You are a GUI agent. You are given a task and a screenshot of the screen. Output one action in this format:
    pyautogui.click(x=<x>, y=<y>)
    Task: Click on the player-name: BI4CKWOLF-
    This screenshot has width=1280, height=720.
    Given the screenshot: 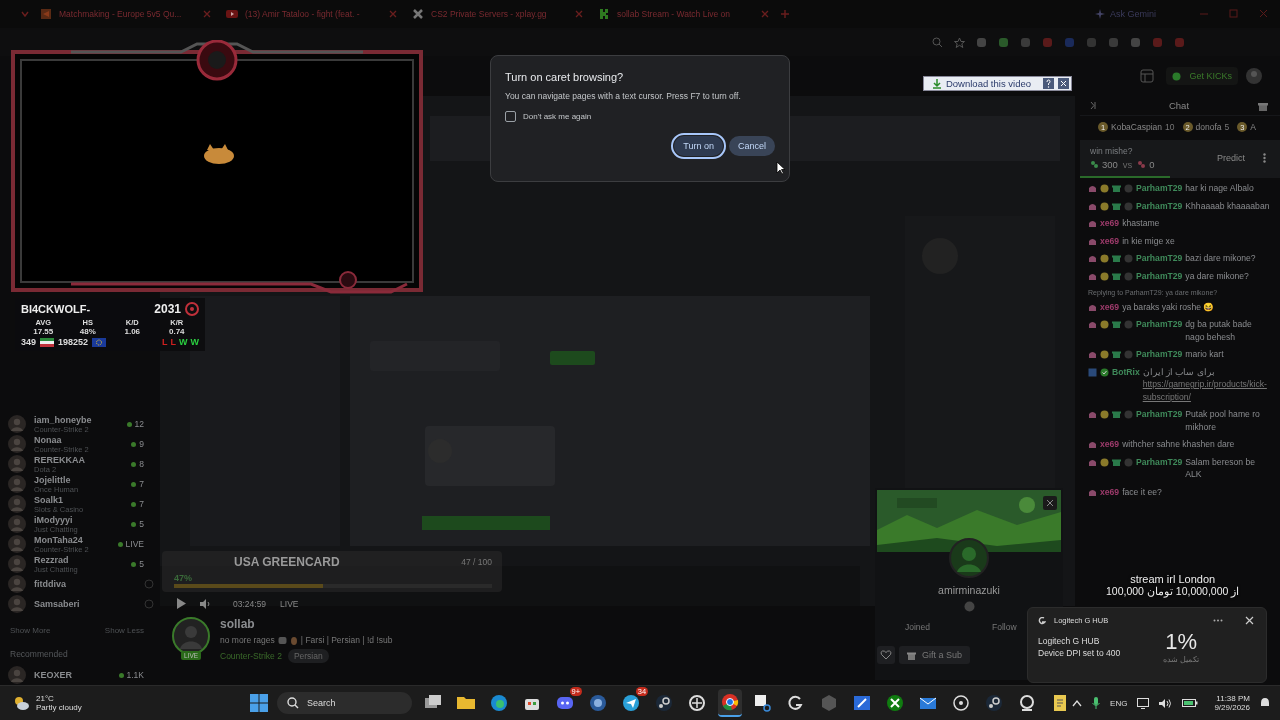 What is the action you would take?
    pyautogui.click(x=56, y=309)
    